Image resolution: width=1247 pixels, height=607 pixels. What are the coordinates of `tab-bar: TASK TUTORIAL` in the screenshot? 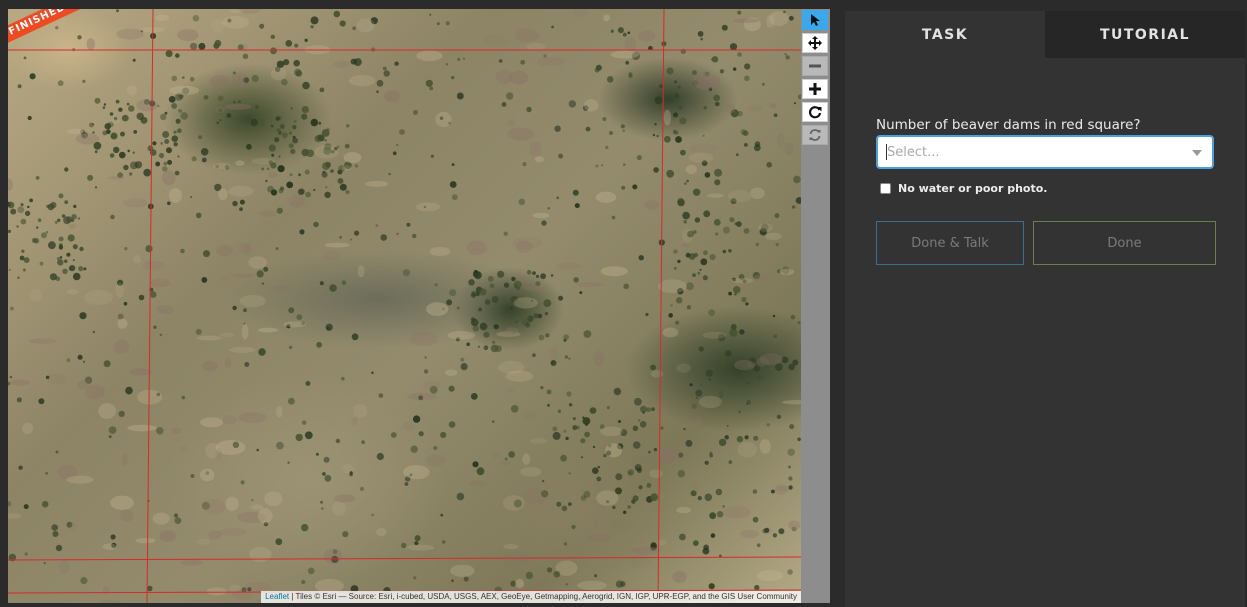 It's located at (1045, 34).